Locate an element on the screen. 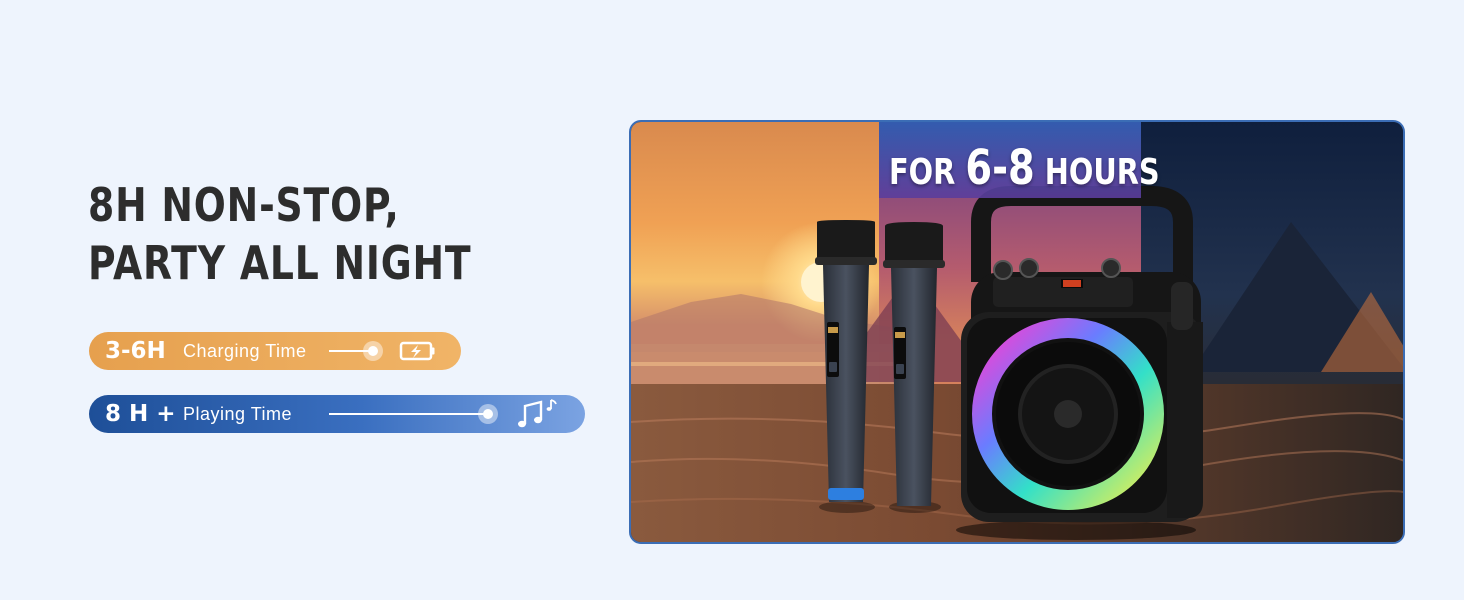 This screenshot has width=1464, height=600. charging-time-value: 3-6H is located at coordinates (135, 351).